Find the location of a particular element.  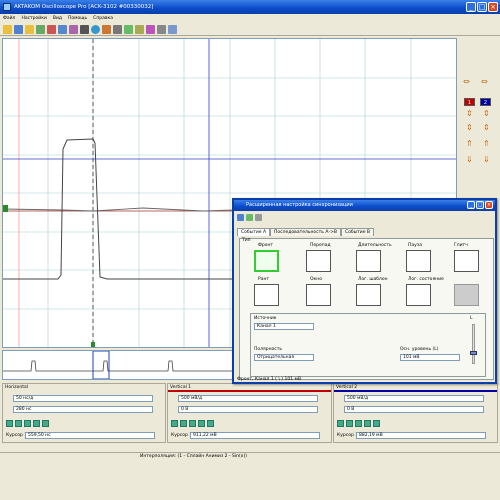

v1-zoom-icon is located at coordinates (201, 423).